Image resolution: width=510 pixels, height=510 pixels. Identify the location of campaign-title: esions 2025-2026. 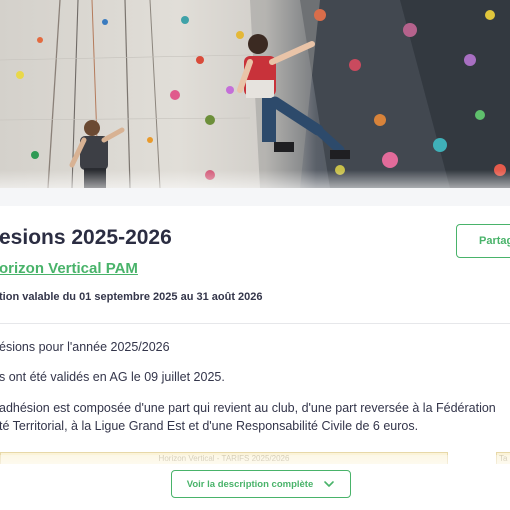
(86, 237).